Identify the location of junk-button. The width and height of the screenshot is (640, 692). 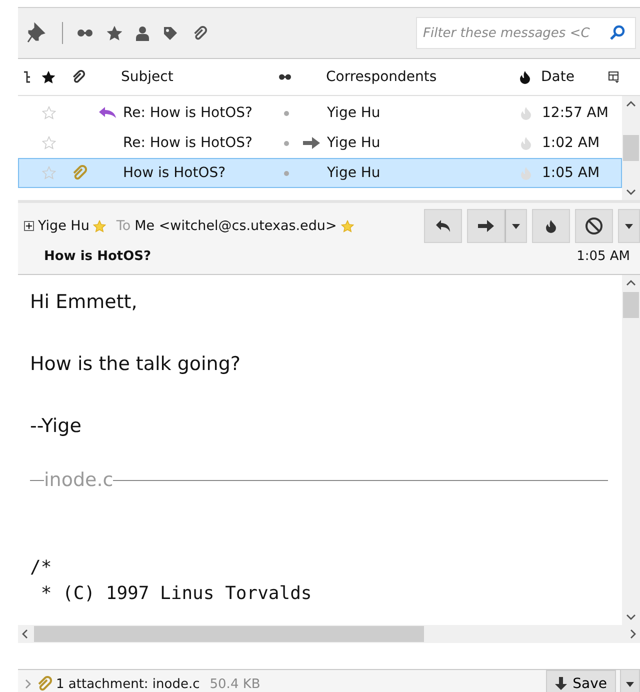
(551, 226).